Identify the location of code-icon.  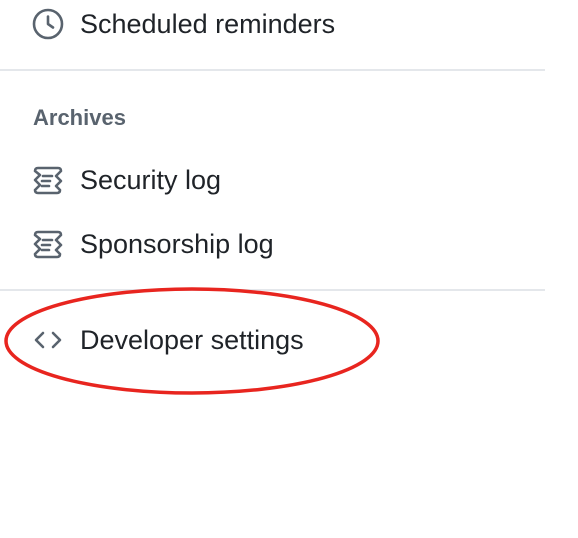
(48, 340).